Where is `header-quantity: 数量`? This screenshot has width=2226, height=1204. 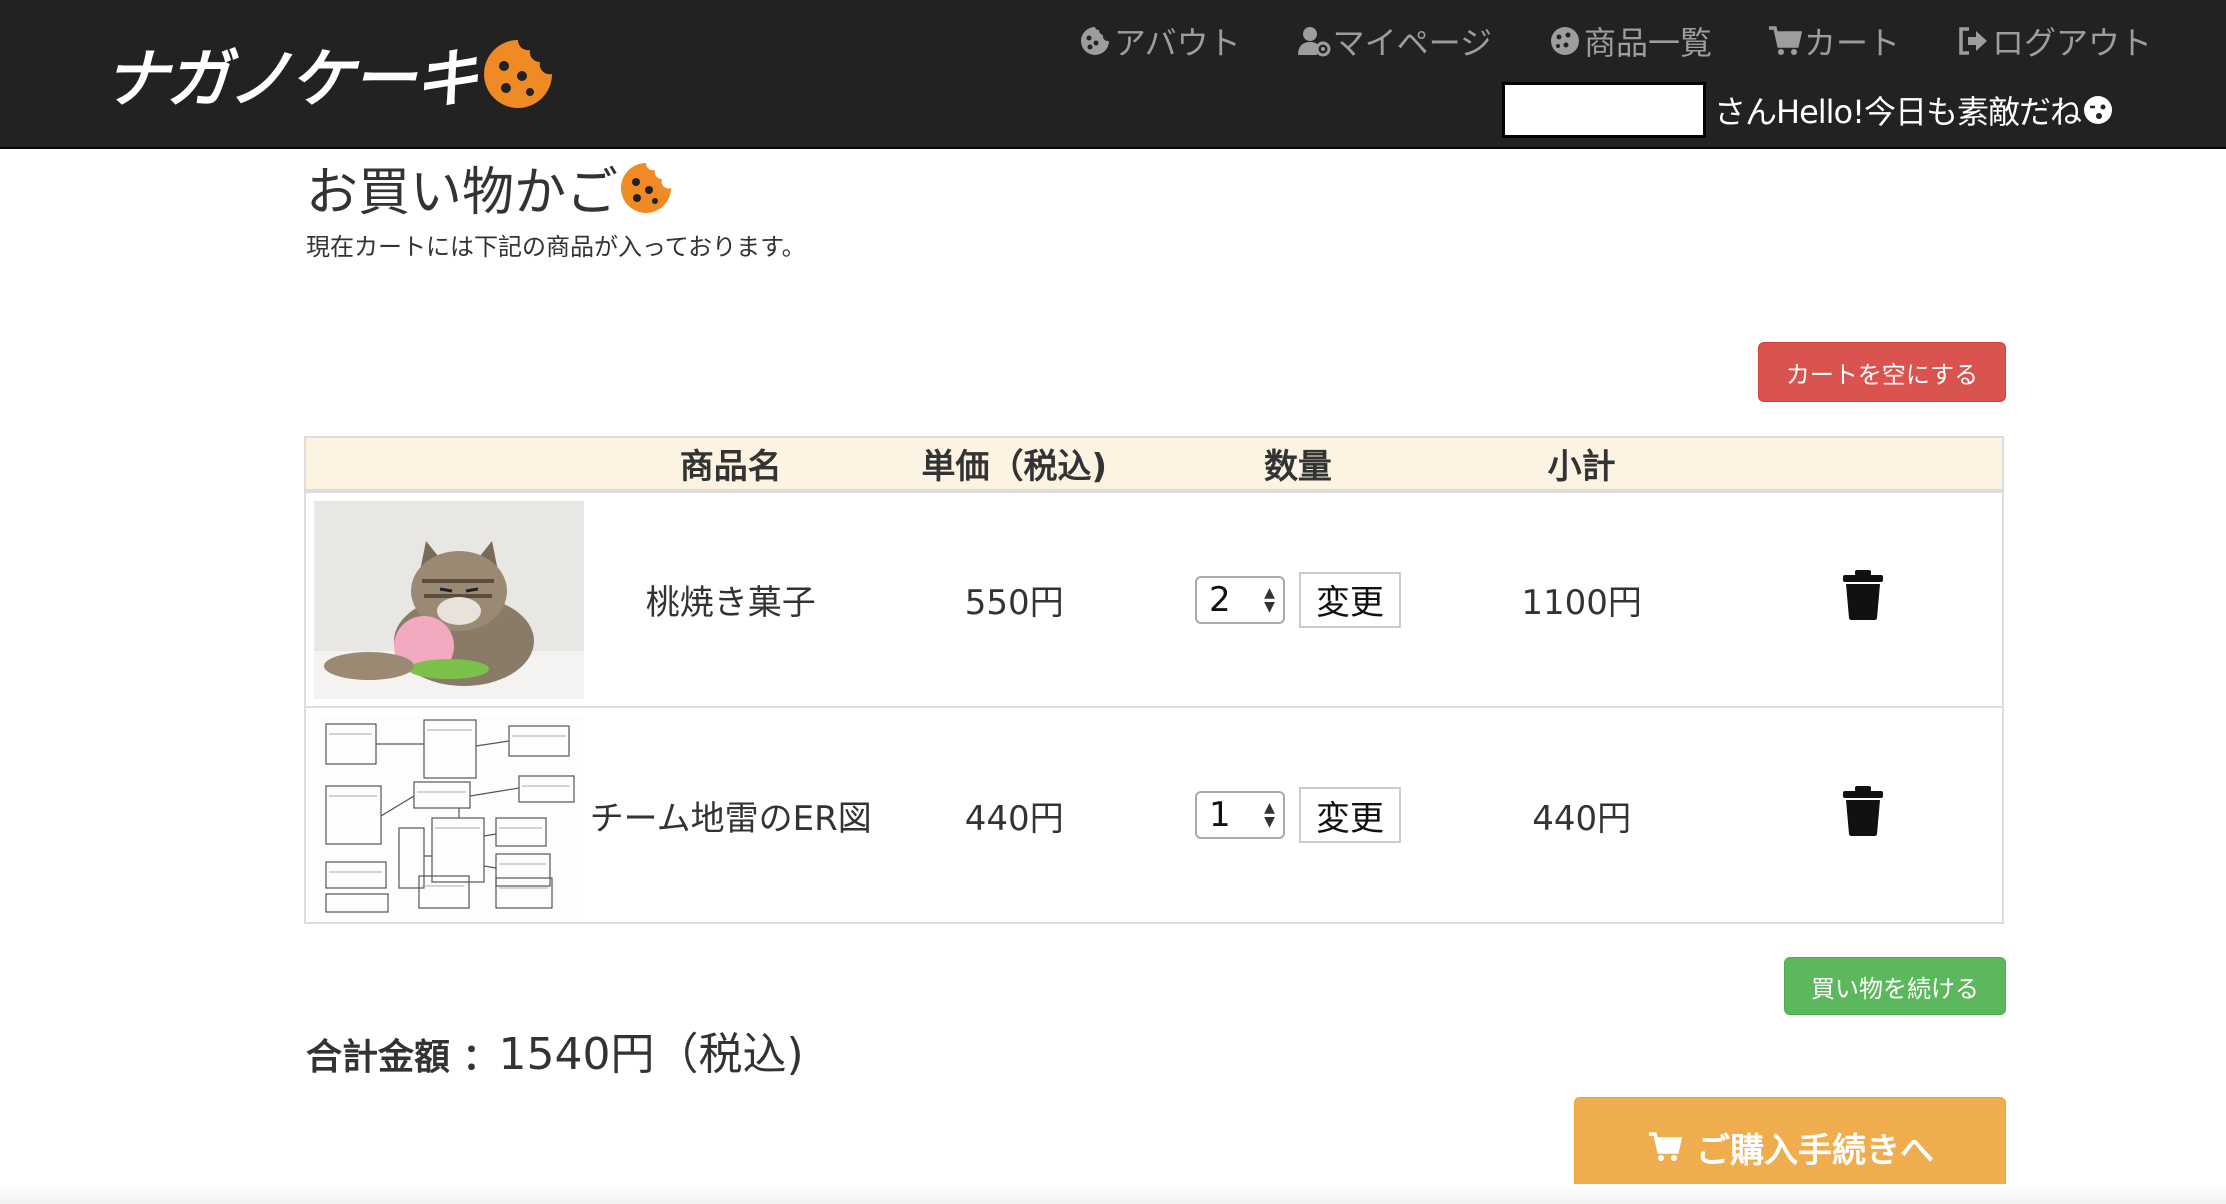
header-quantity: 数量 is located at coordinates (1298, 465).